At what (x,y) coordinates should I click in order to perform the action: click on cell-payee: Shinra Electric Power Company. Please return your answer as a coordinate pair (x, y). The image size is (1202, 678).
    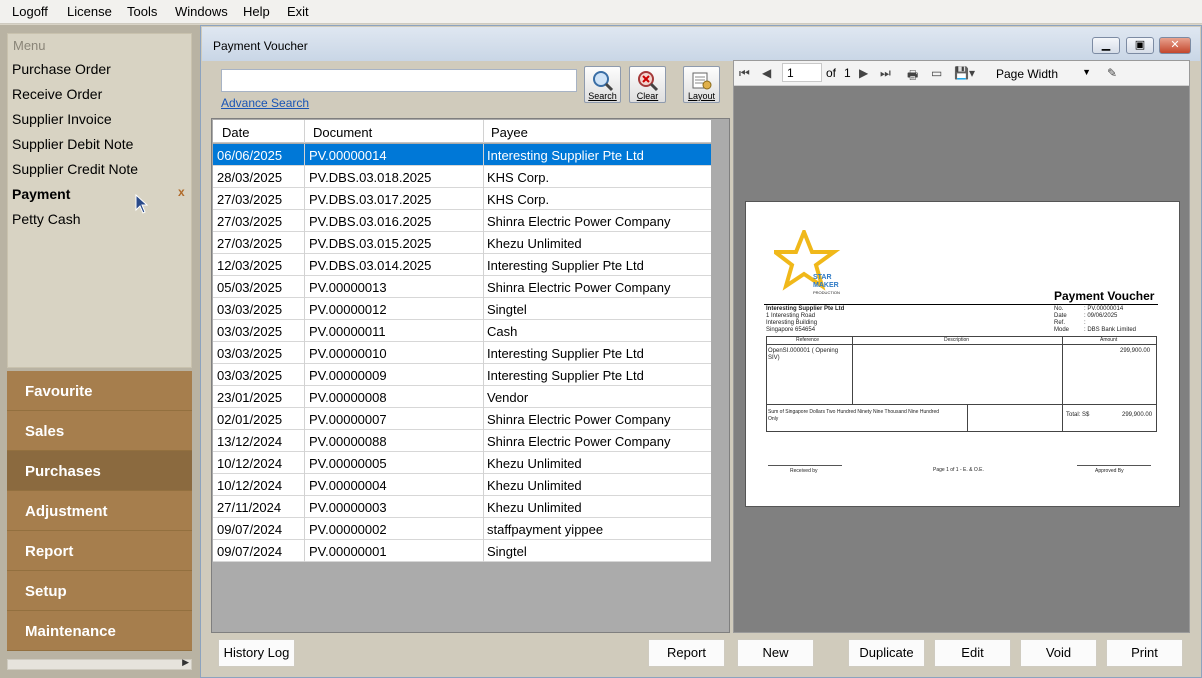
    Looking at the image, I should click on (579, 287).